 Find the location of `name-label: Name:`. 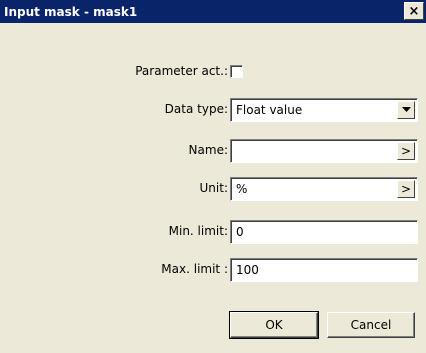

name-label: Name: is located at coordinates (208, 150).